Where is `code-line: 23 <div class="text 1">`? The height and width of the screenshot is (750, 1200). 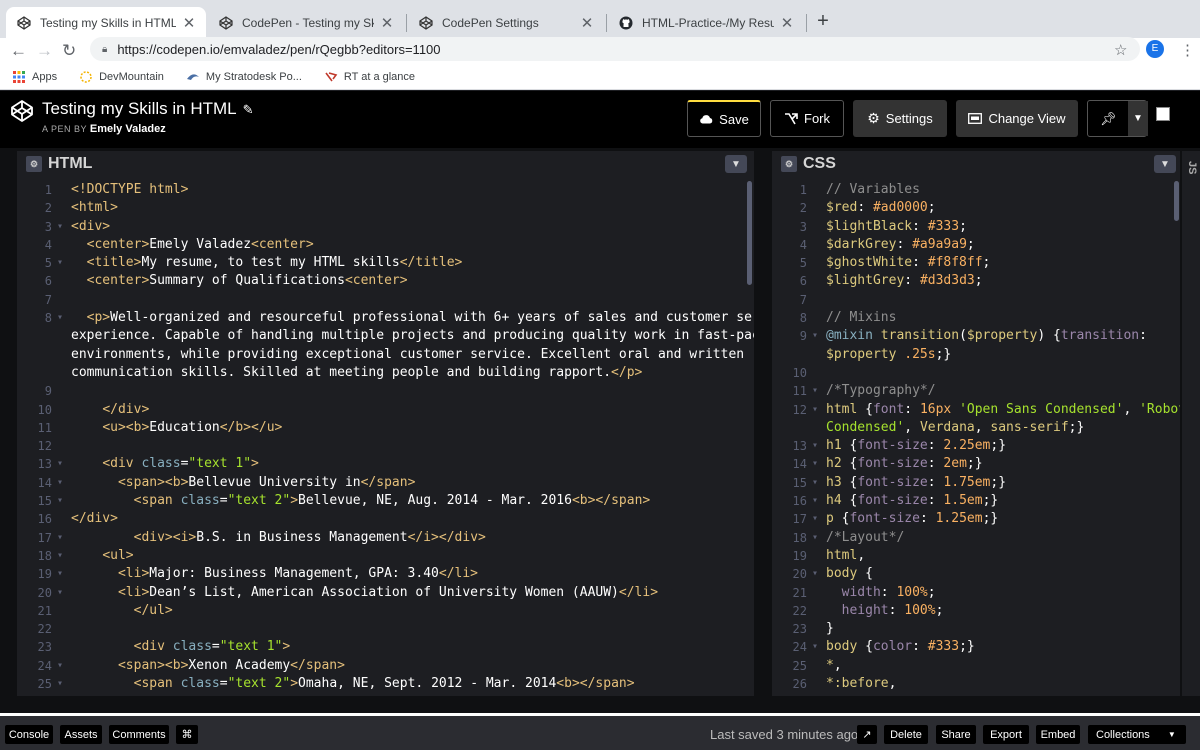 code-line: 23 <div class="text 1"> is located at coordinates (385, 647).